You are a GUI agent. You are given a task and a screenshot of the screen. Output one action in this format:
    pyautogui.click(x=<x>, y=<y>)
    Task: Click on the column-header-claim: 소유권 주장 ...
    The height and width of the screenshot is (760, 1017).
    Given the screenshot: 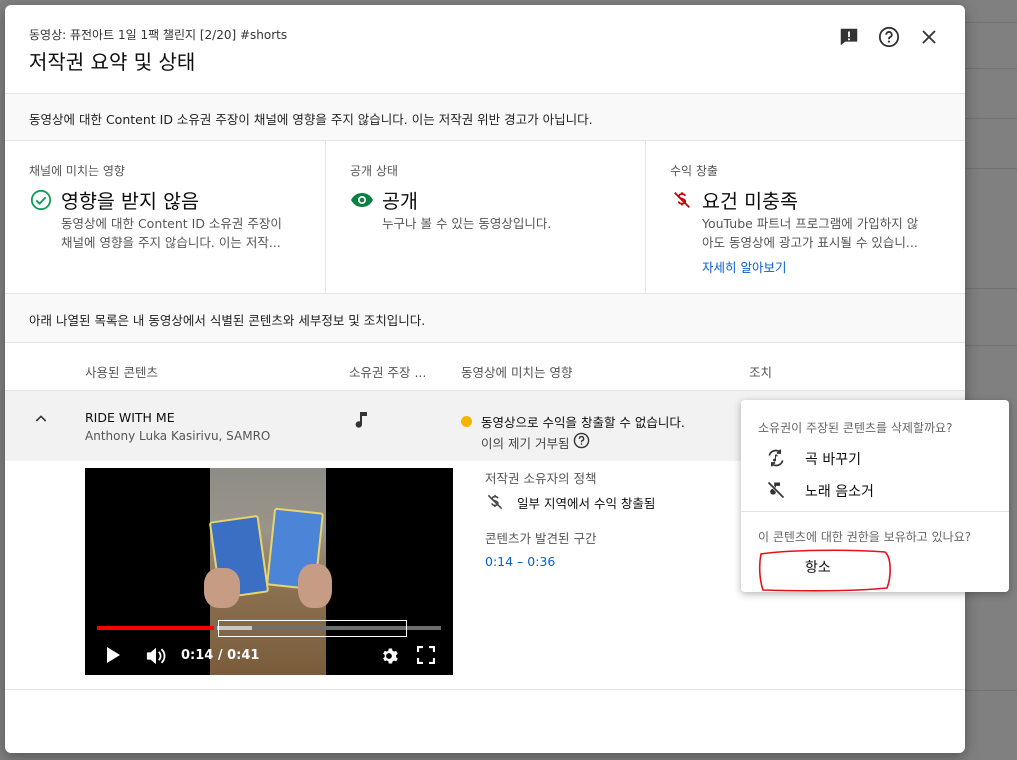 What is the action you would take?
    pyautogui.click(x=387, y=371)
    